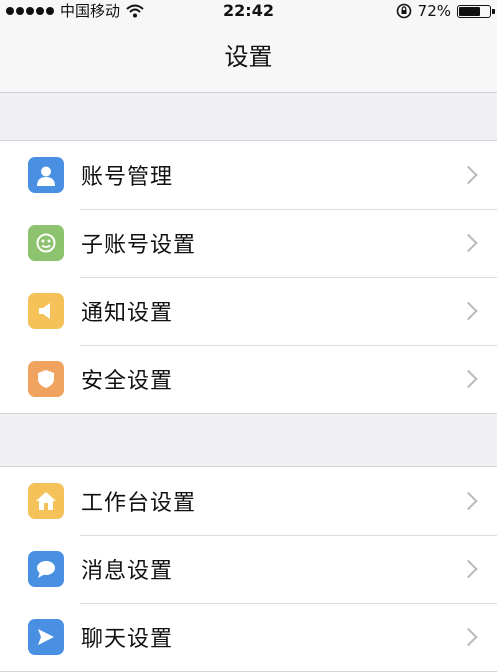 This screenshot has width=497, height=672. What do you see at coordinates (139, 245) in the screenshot?
I see `row-label: 子账号设置` at bounding box center [139, 245].